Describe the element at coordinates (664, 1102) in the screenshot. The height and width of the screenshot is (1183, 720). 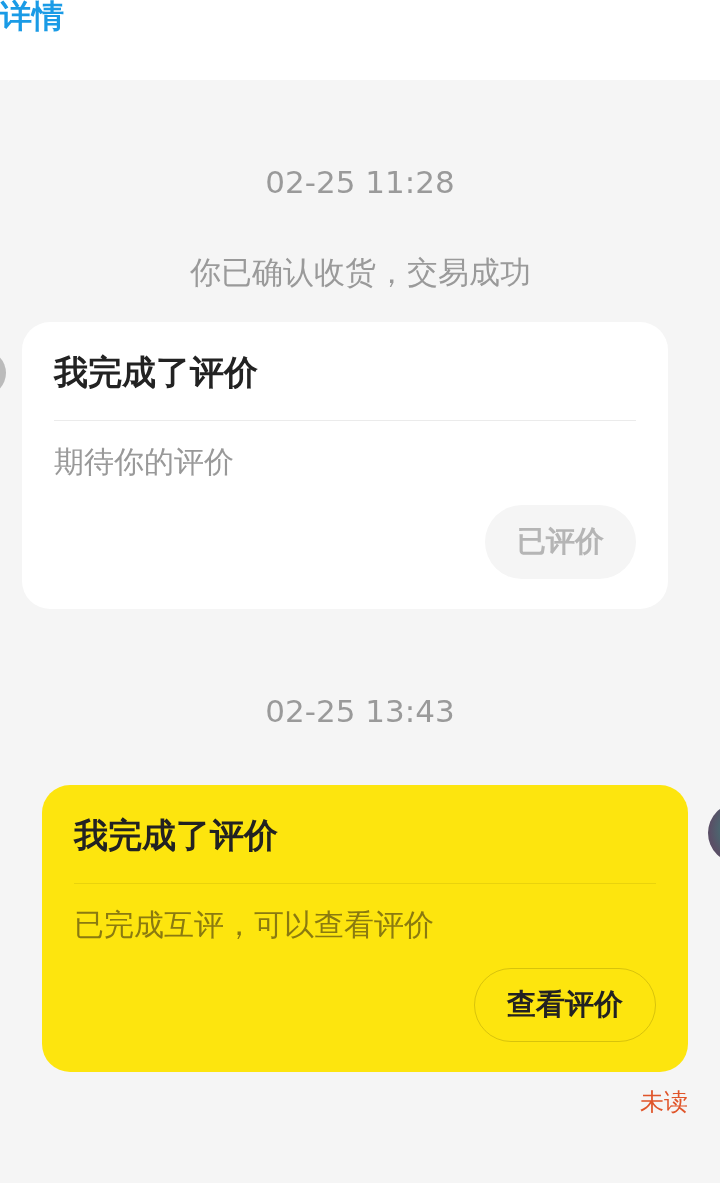
I see `unread-status: 未读` at that location.